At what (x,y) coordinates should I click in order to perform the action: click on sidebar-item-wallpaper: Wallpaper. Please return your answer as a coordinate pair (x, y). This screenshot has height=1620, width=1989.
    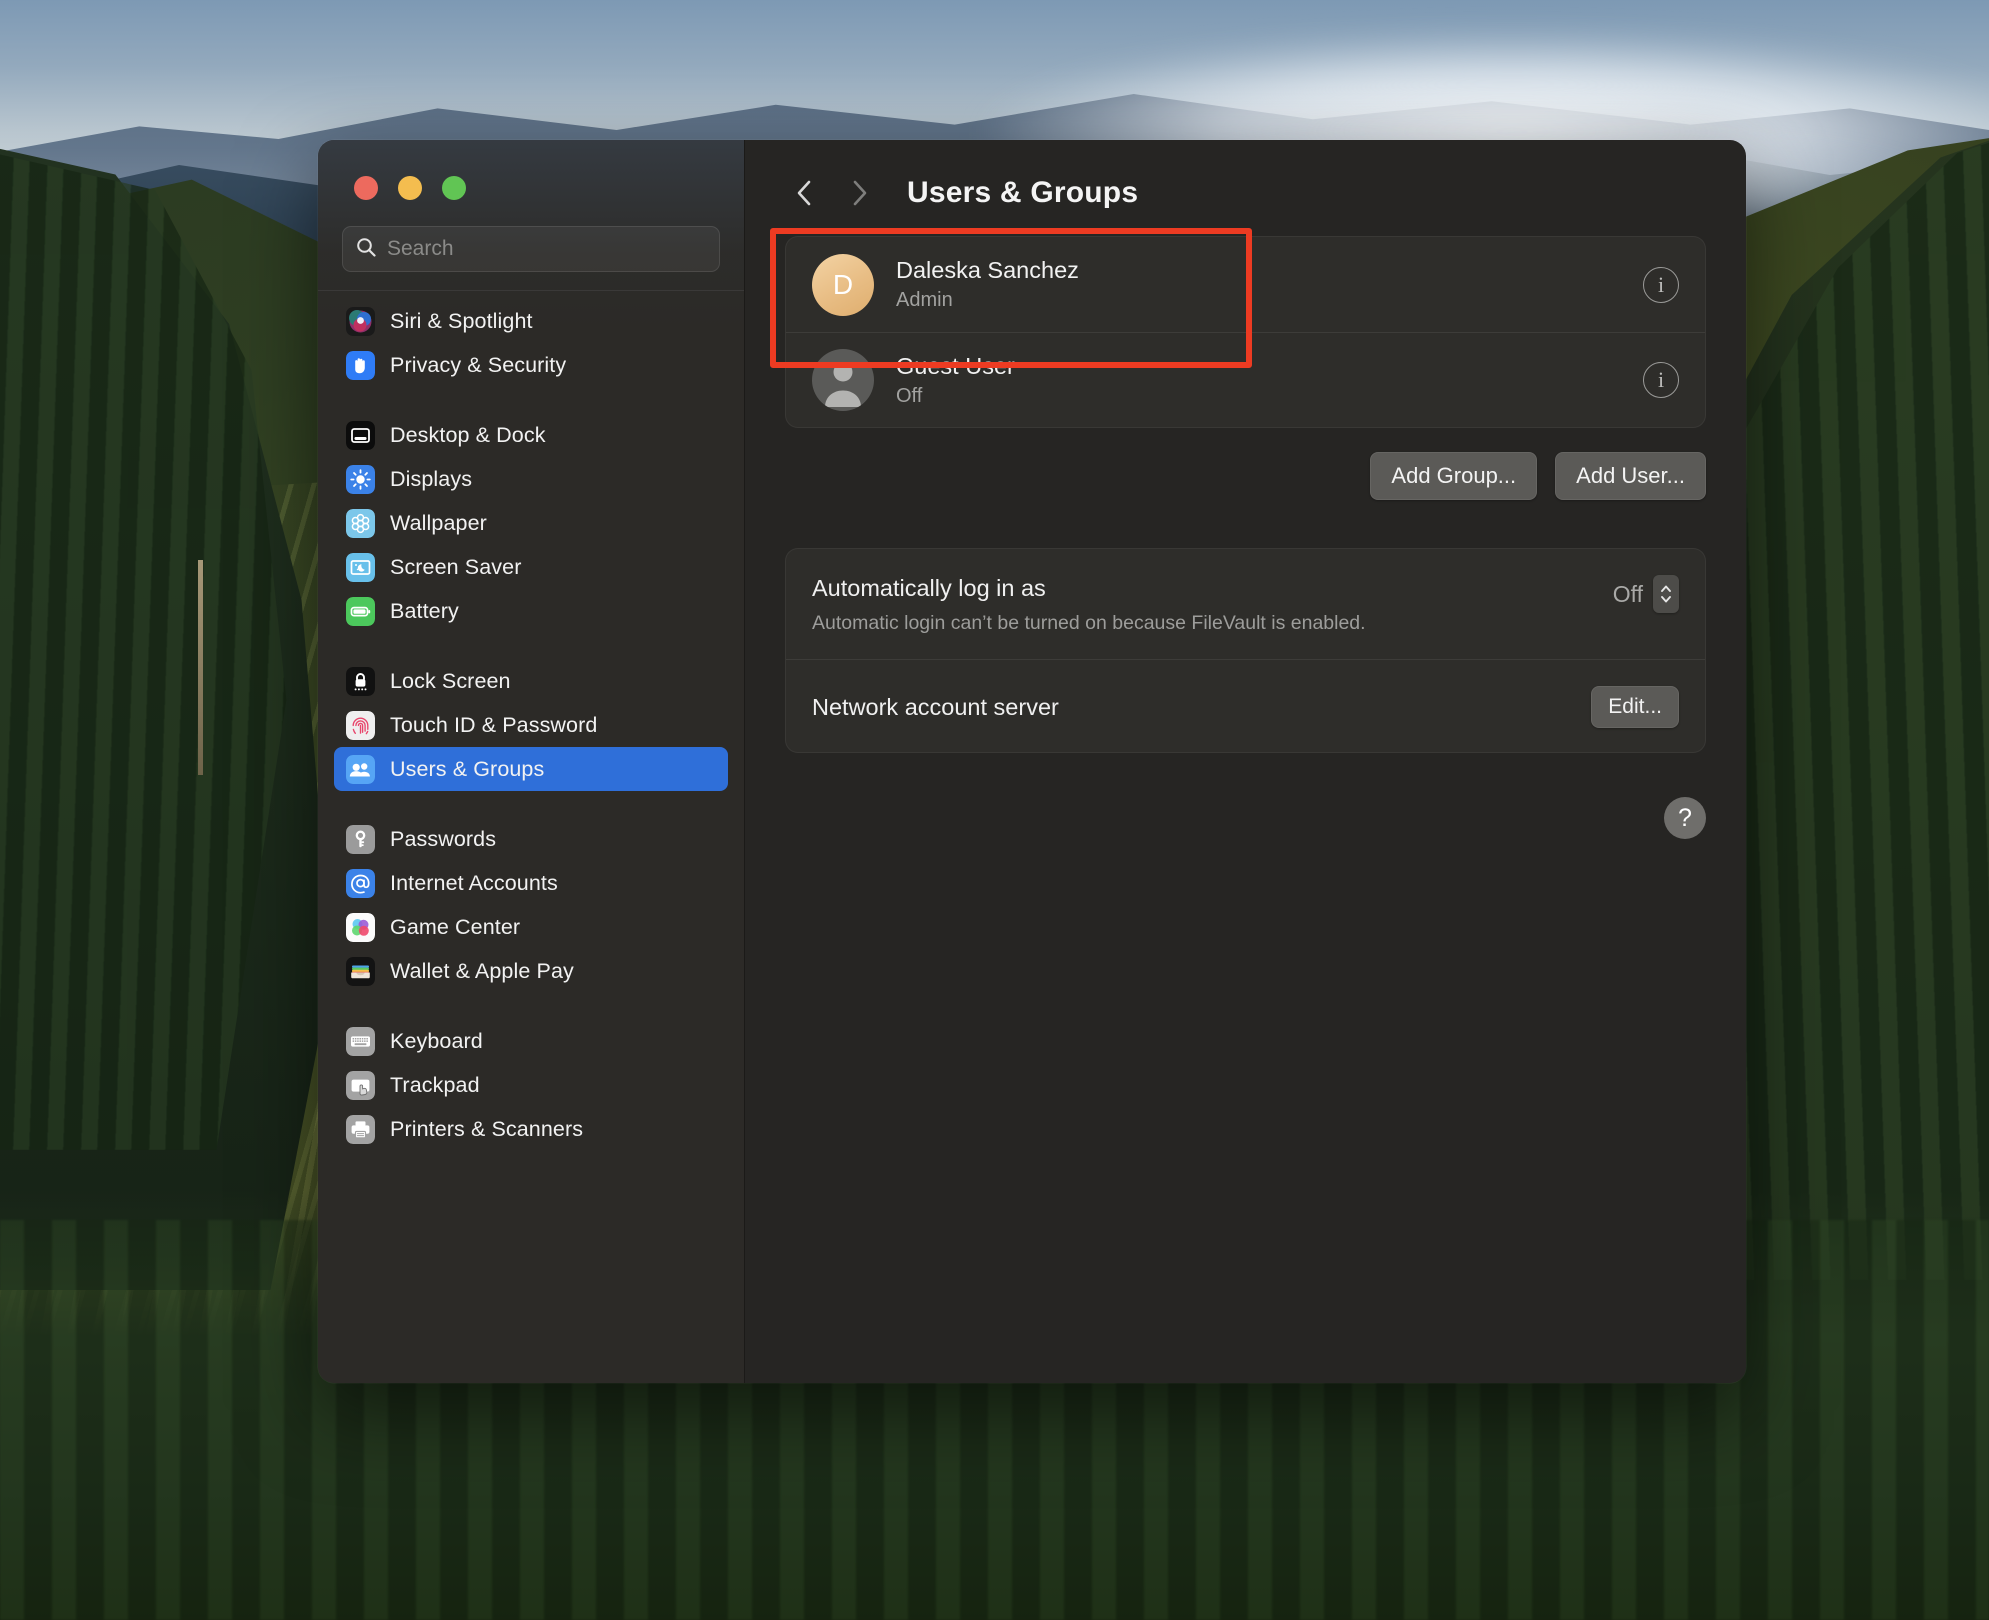
    Looking at the image, I should click on (531, 523).